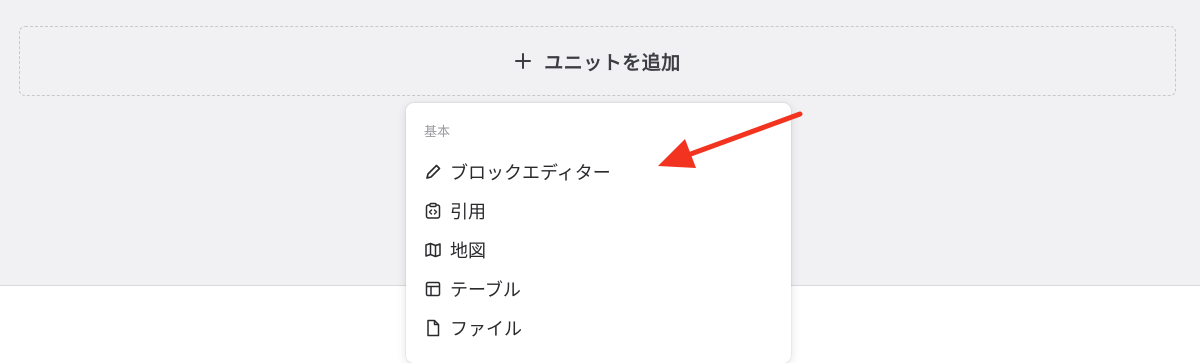  I want to click on table-icon, so click(433, 289).